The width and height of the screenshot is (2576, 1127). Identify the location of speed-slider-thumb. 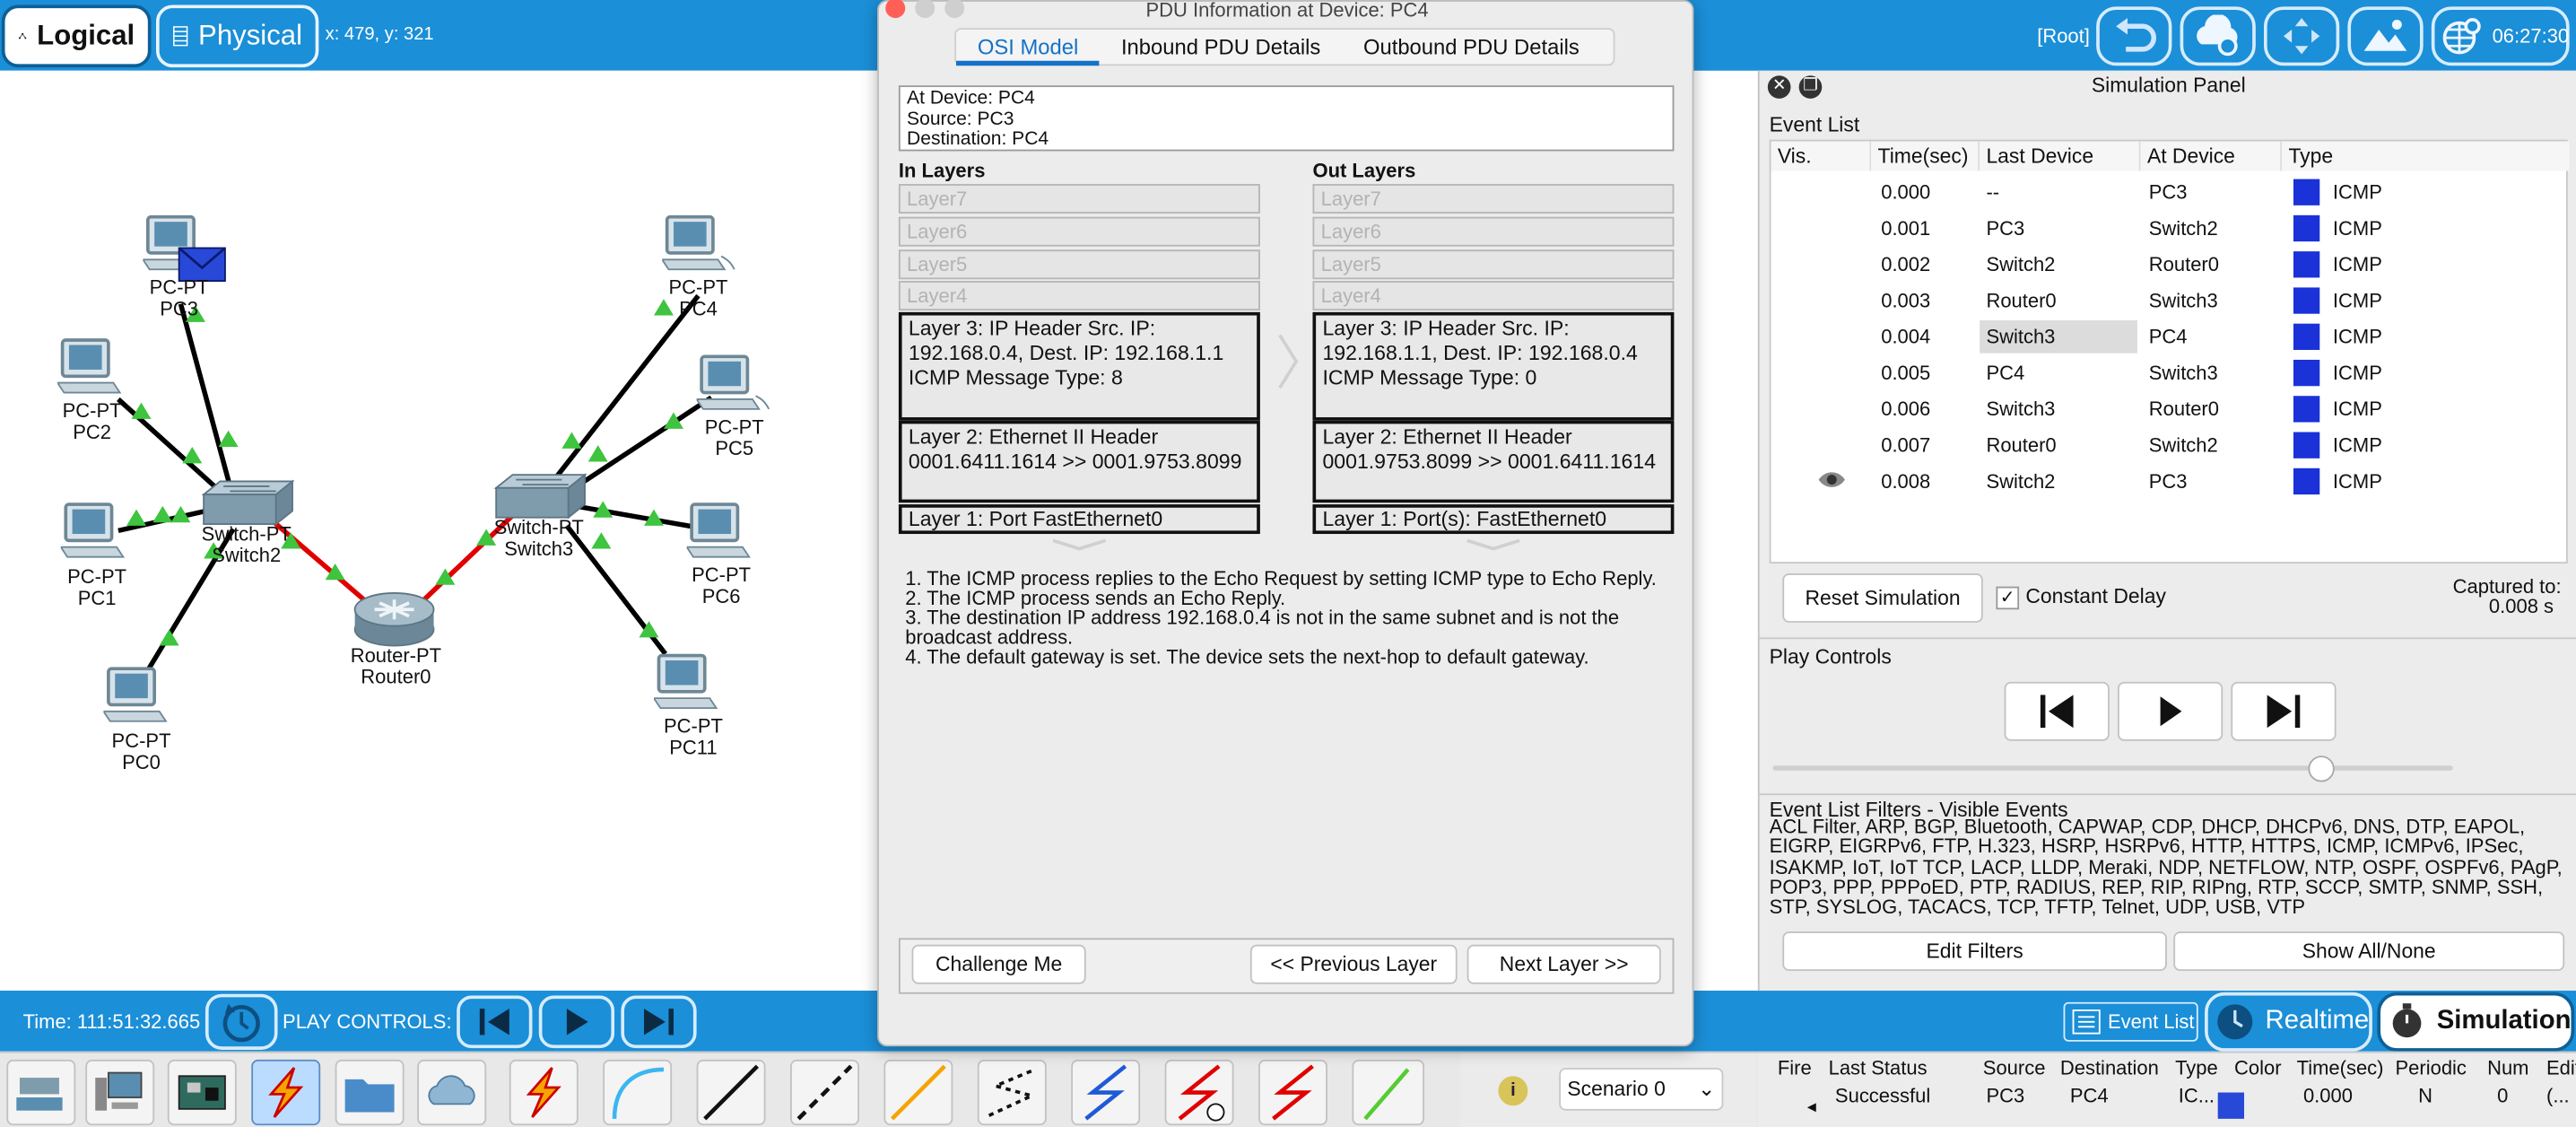
(2321, 769).